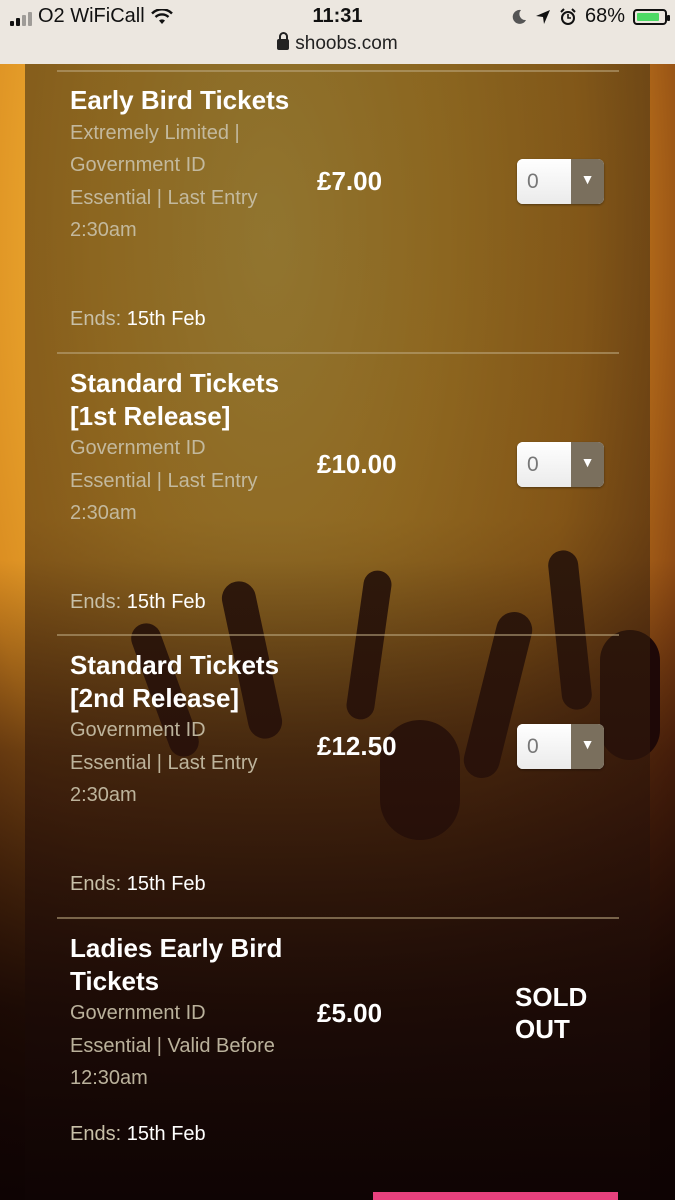 Image resolution: width=675 pixels, height=1200 pixels. Describe the element at coordinates (357, 746) in the screenshot. I see `ticket-price: £12.50` at that location.